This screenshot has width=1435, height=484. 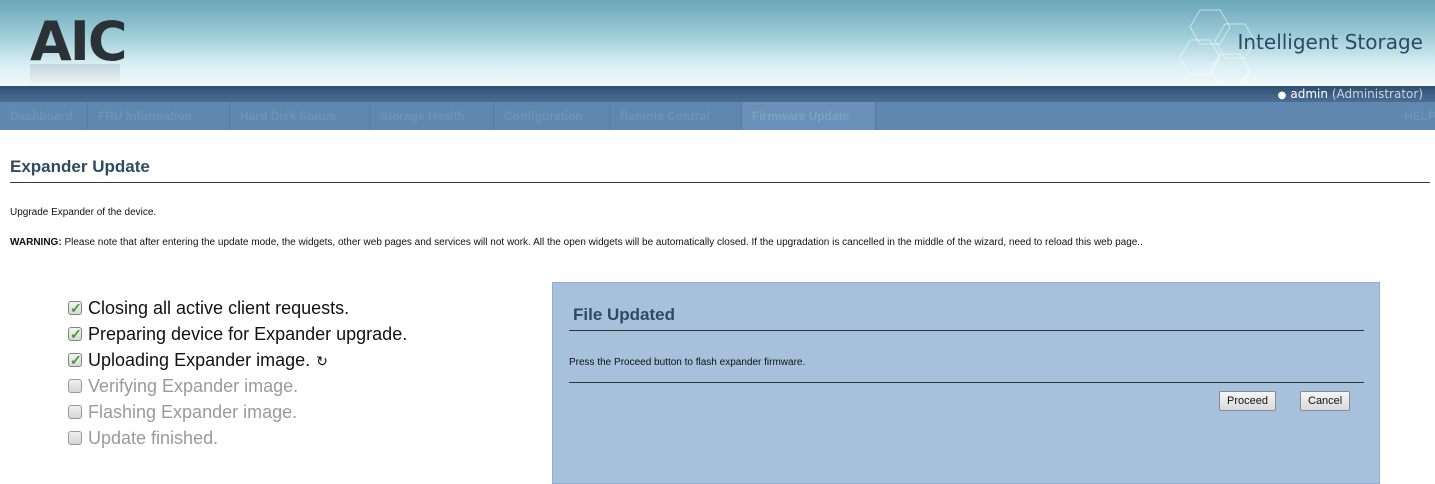 What do you see at coordinates (219, 308) in the screenshot?
I see `step-label: Closing all active client requests.` at bounding box center [219, 308].